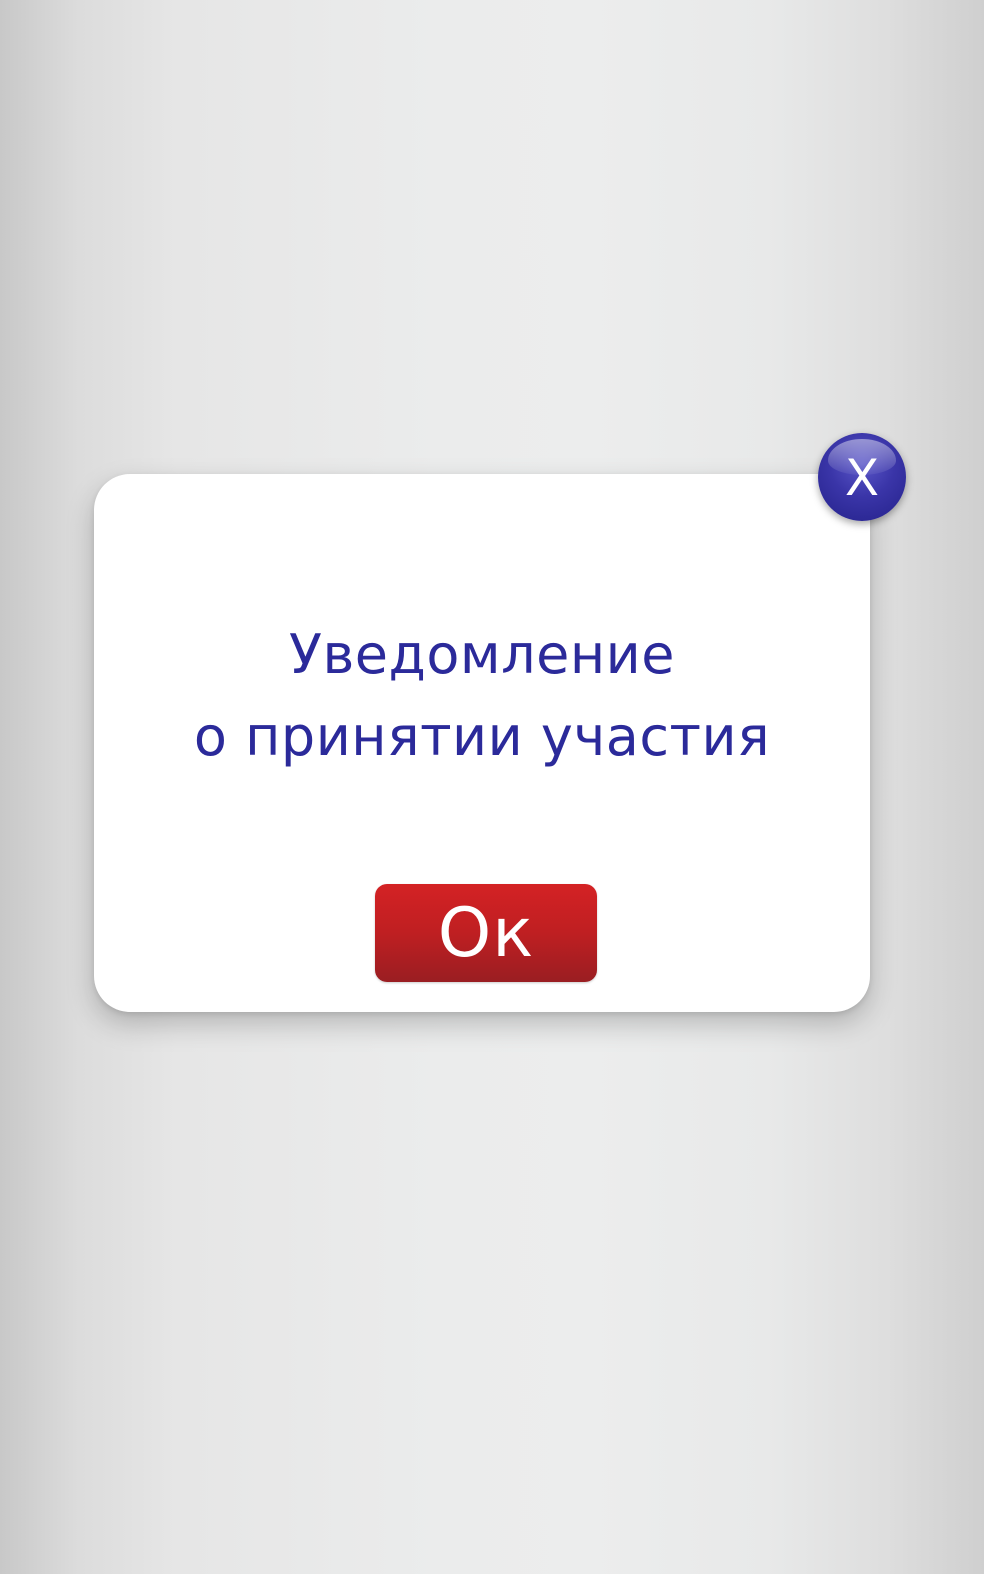 The image size is (984, 1574). I want to click on close-icon: X, so click(862, 478).